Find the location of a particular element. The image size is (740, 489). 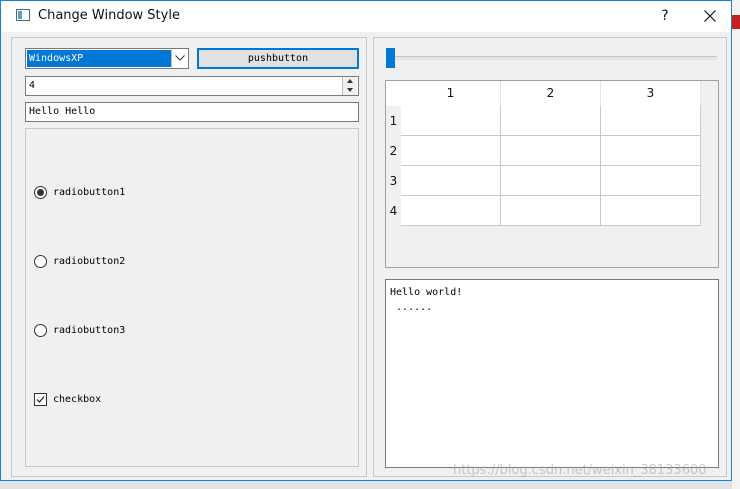

chevron-down-icon is located at coordinates (180, 58).